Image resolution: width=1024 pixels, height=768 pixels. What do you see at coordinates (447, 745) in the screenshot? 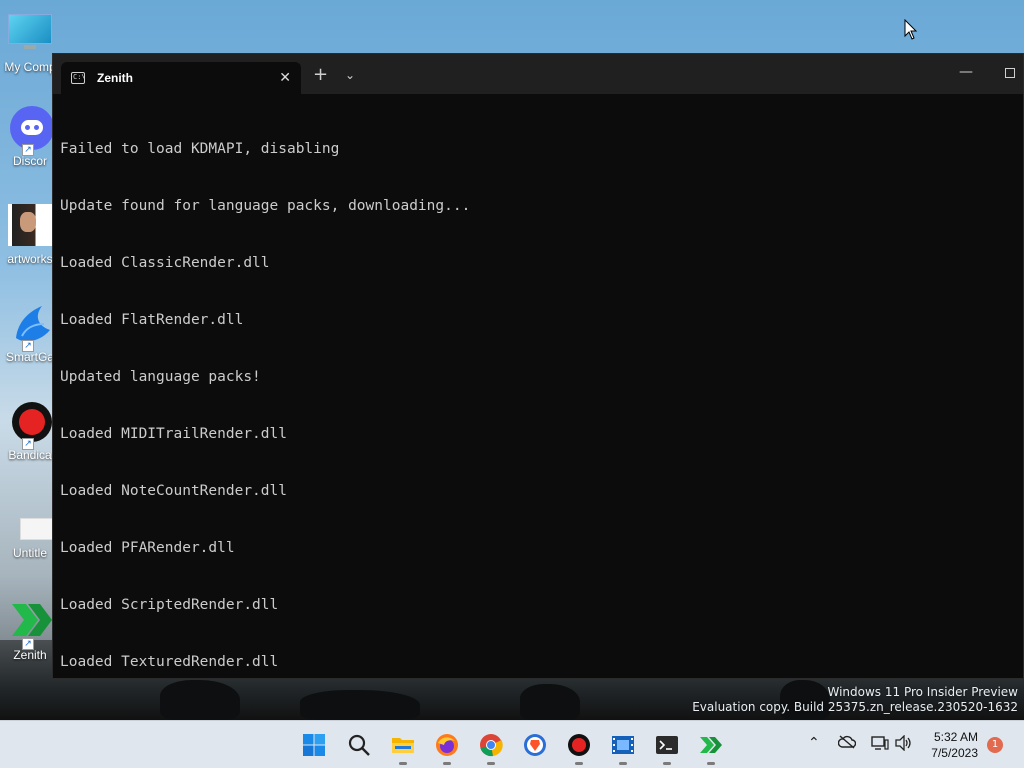
I see `firefox-icon` at bounding box center [447, 745].